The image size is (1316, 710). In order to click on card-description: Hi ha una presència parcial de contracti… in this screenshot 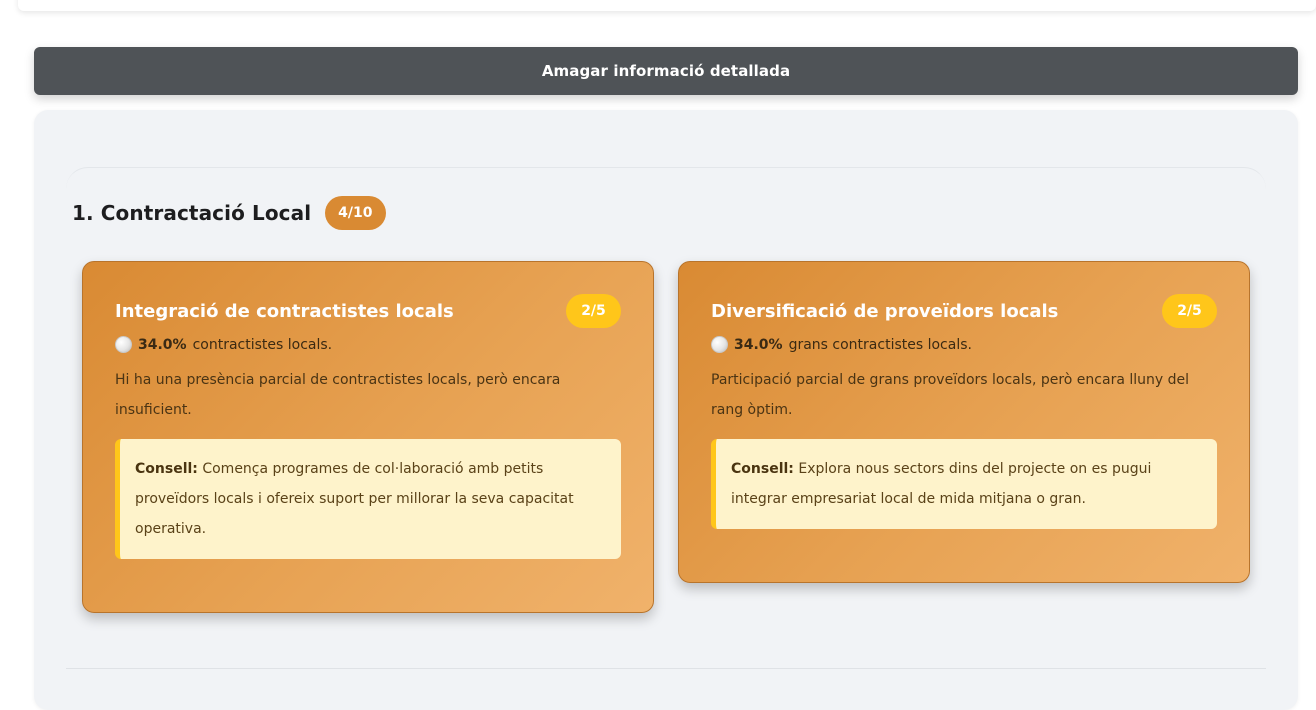, I will do `click(338, 395)`.